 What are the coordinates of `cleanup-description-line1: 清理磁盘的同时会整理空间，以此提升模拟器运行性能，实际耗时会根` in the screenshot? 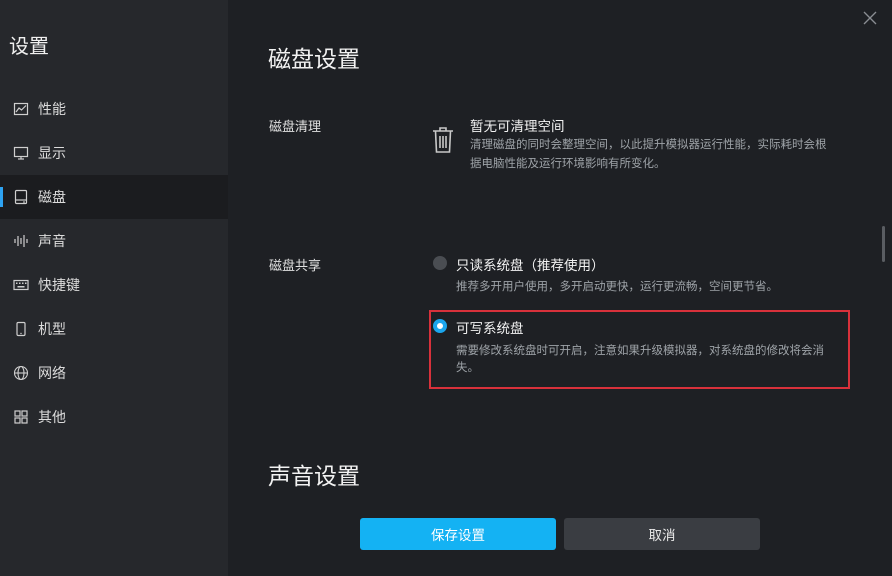 It's located at (648, 144).